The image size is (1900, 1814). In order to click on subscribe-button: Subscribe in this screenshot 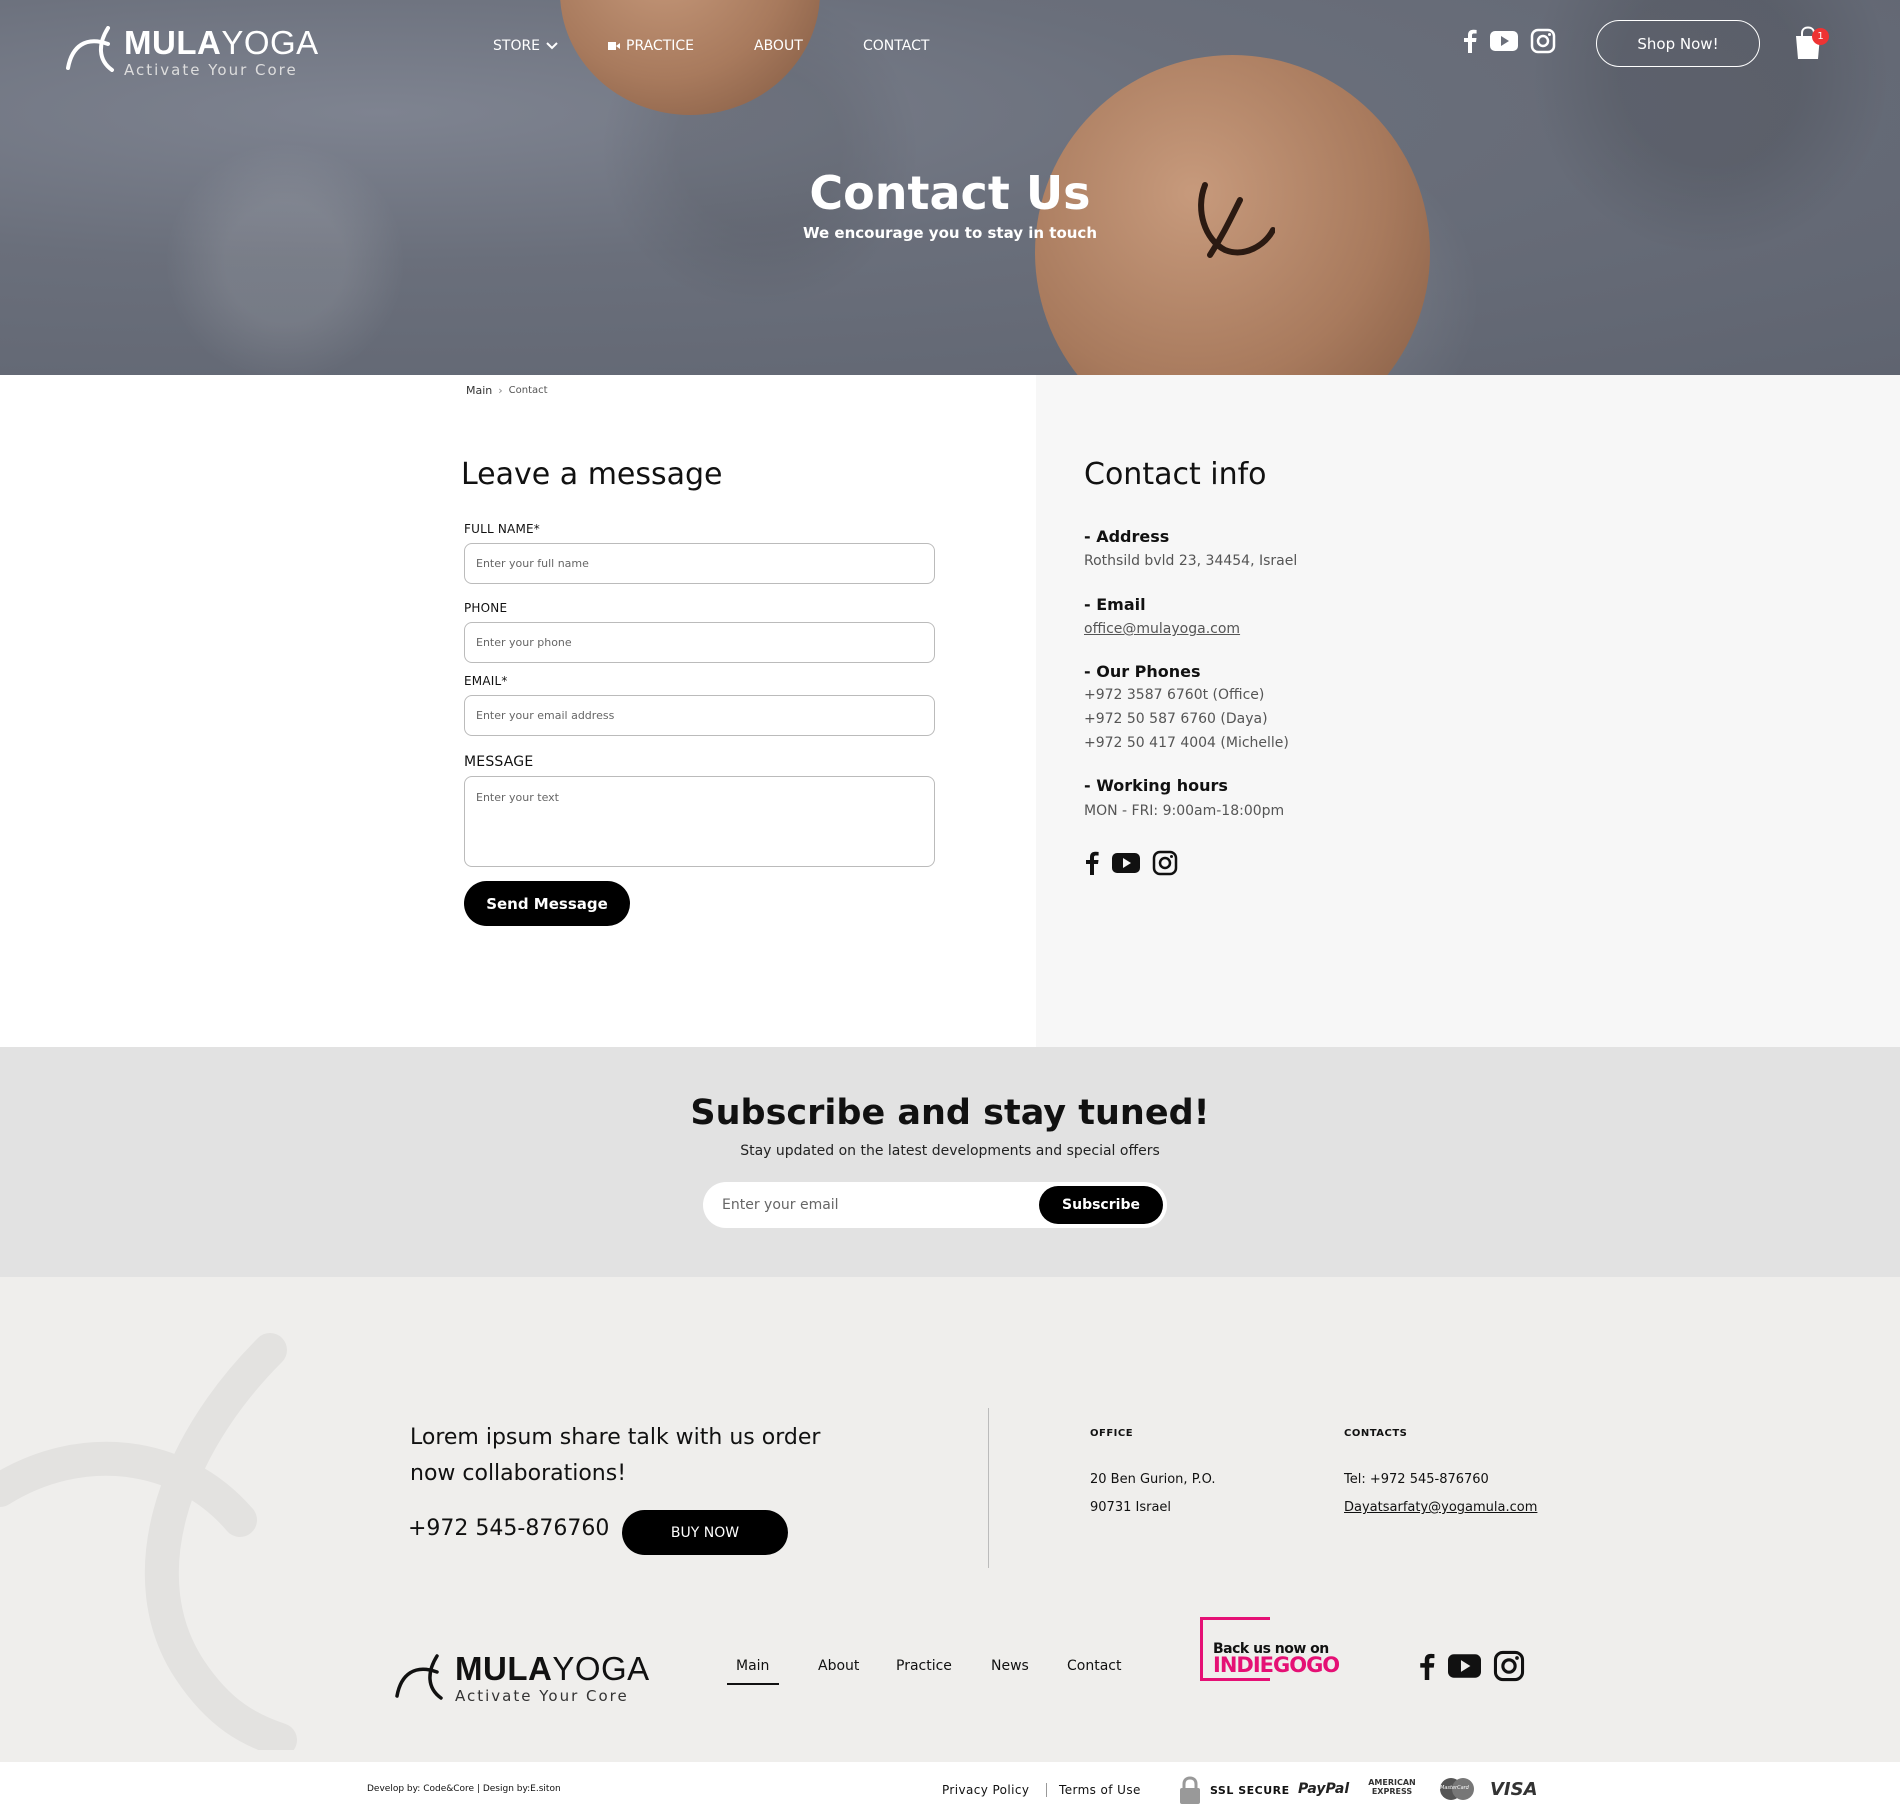, I will do `click(1101, 1205)`.